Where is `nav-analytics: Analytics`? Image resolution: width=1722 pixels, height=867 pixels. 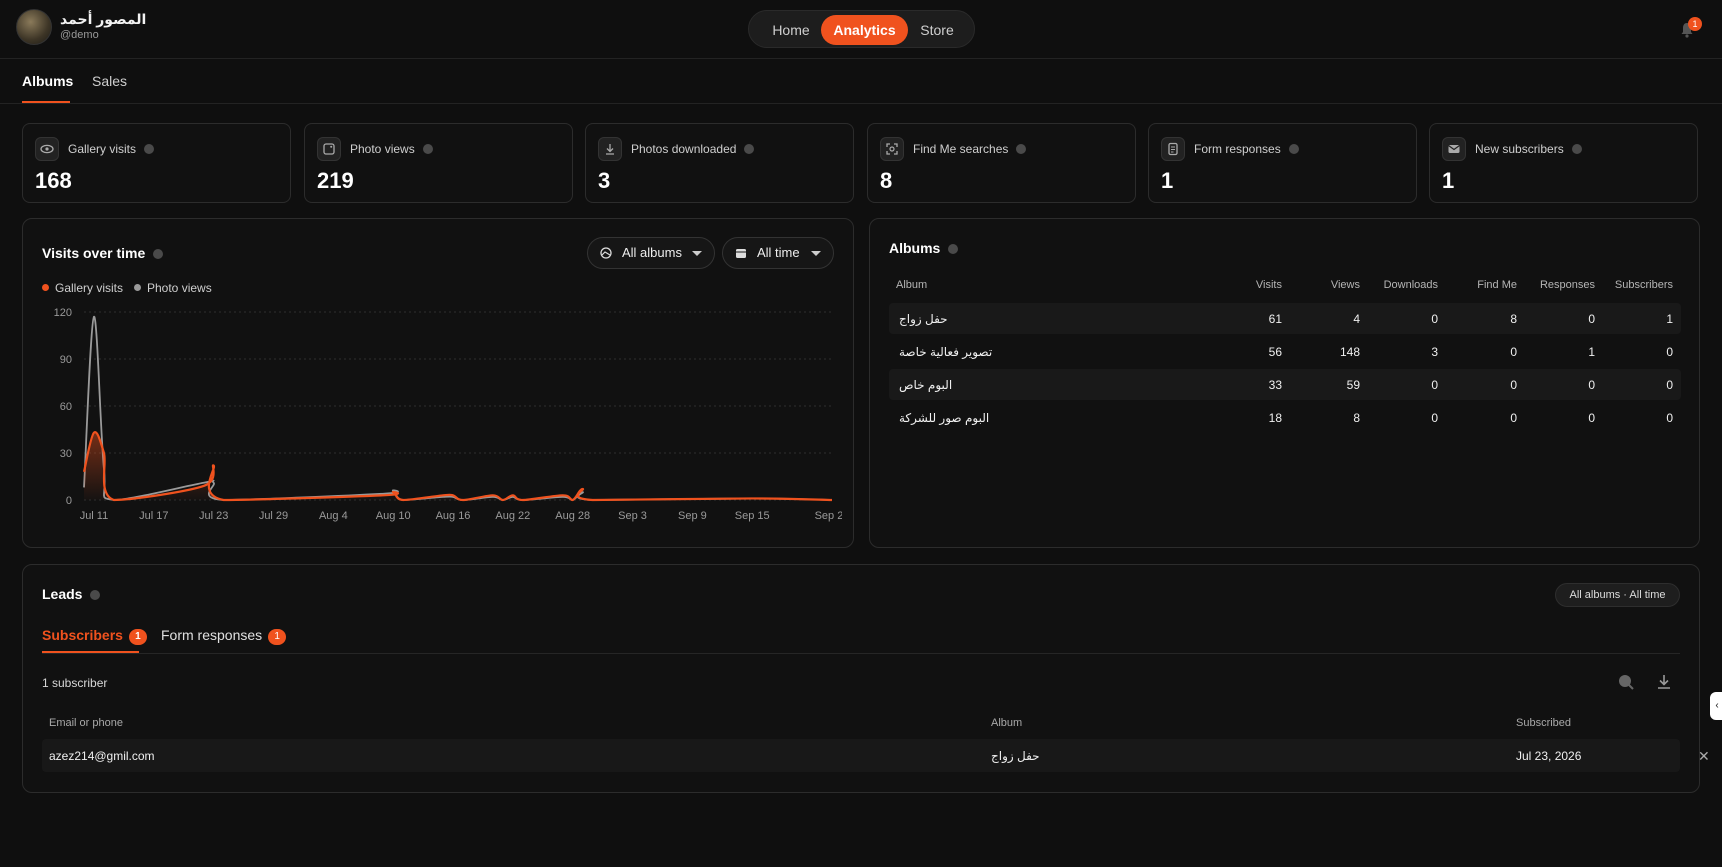 nav-analytics: Analytics is located at coordinates (864, 30).